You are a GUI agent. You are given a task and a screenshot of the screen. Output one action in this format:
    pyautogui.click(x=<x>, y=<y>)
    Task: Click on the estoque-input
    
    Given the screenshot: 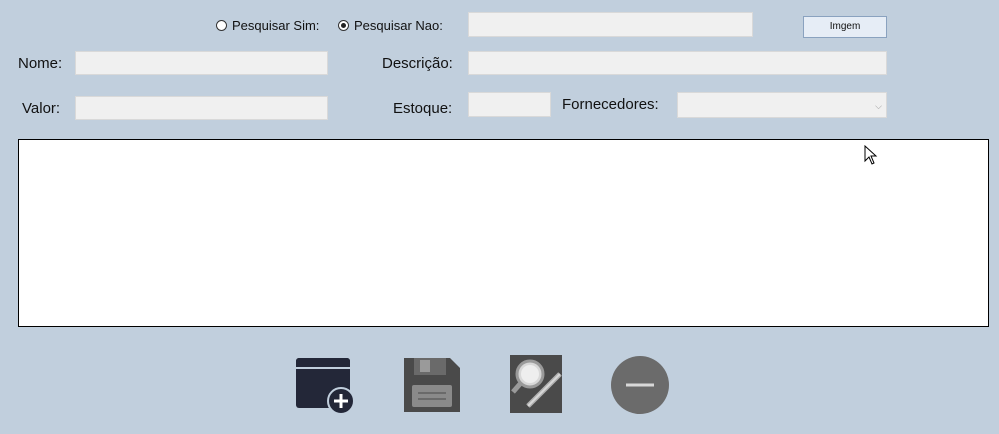 What is the action you would take?
    pyautogui.click(x=509, y=104)
    